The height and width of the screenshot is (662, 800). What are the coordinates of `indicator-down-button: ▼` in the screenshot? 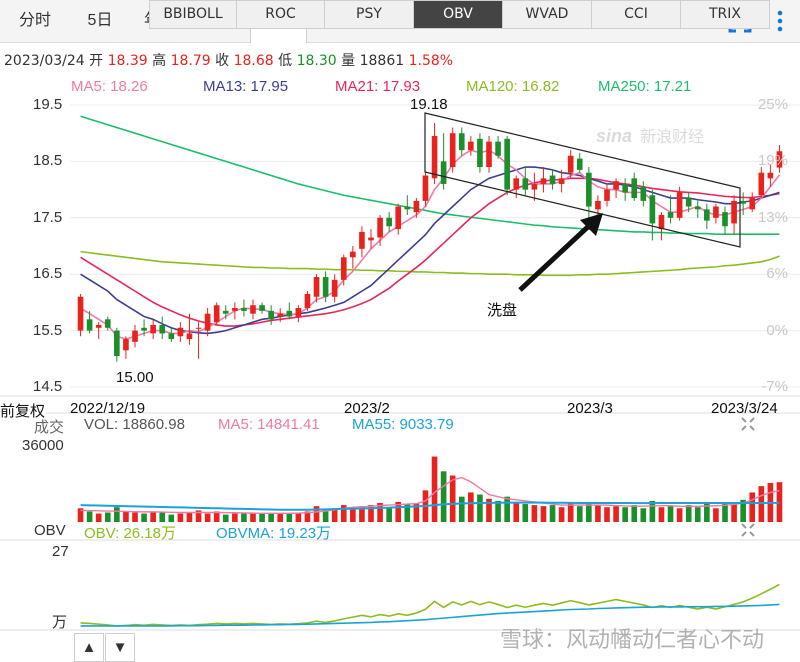 It's located at (120, 647).